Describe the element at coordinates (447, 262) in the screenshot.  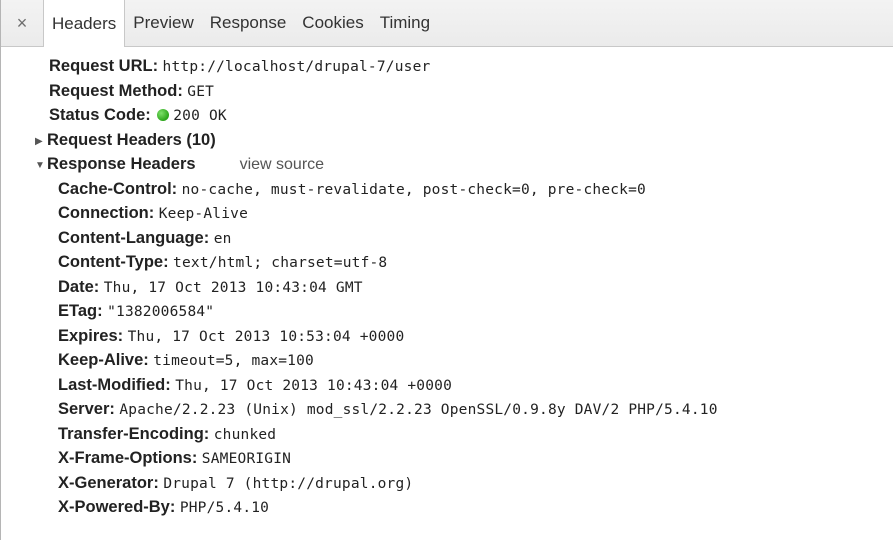
I see `response-header-row: Content-Type: text/html; charset=utf-8` at that location.